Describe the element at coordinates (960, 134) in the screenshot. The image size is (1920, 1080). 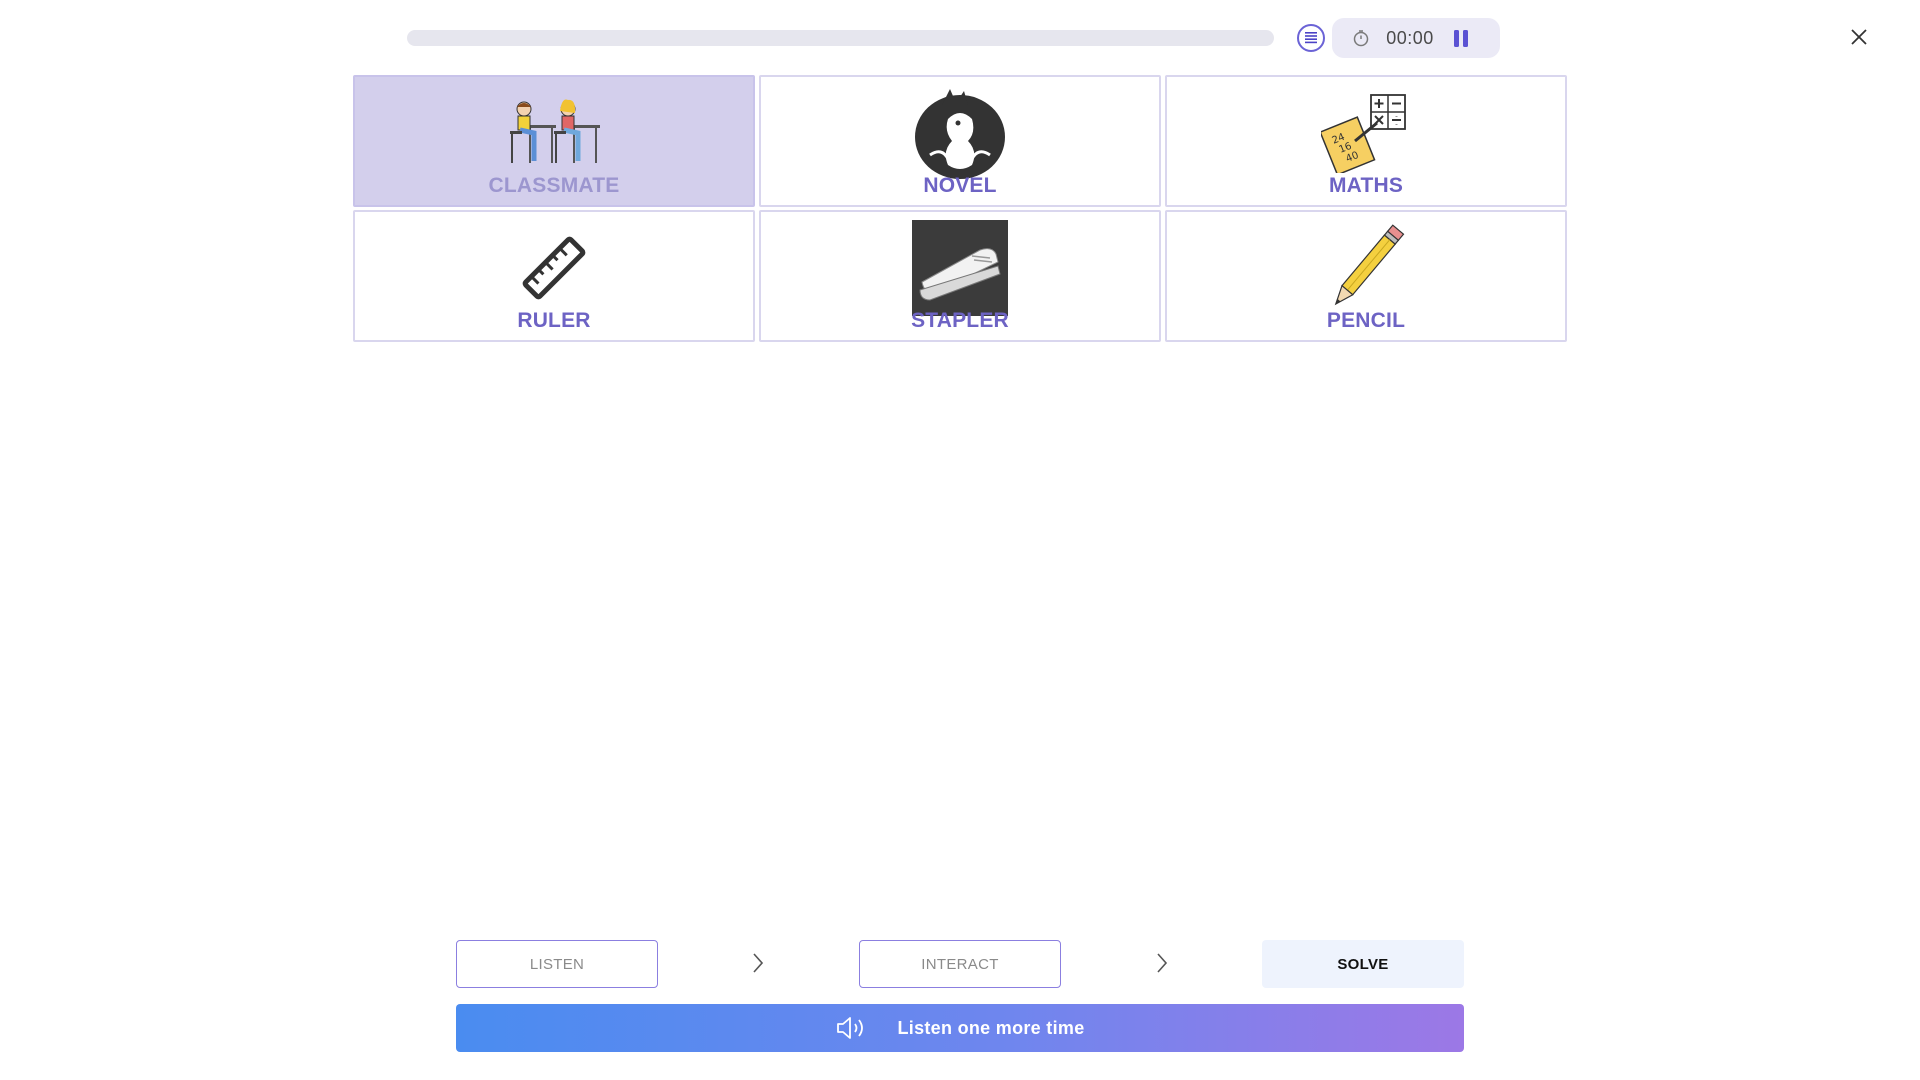
I see `dragon-book-icon` at that location.